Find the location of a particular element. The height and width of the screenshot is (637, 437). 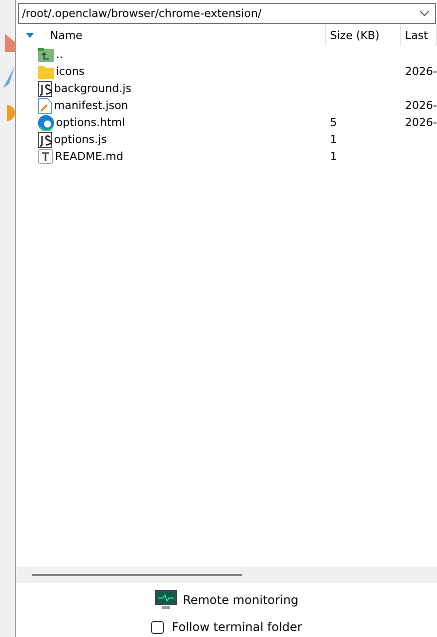

path-field: /root/.openclaw/browser/chrome-extension/ is located at coordinates (227, 13).